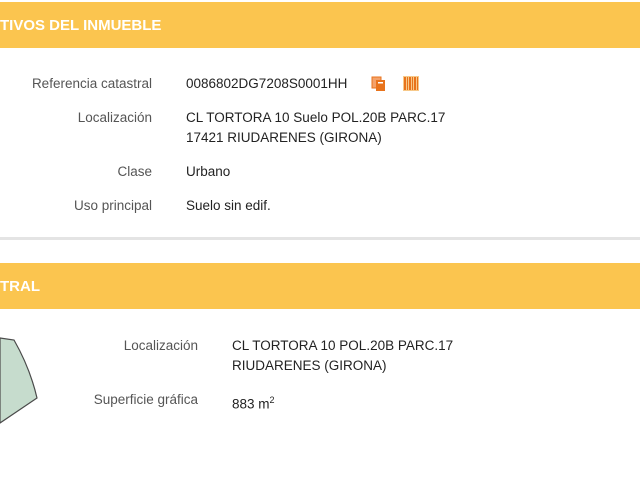 The image size is (640, 480). What do you see at coordinates (81, 25) in the screenshot?
I see `section-title: TIVOS DEL INMUEBLE` at bounding box center [81, 25].